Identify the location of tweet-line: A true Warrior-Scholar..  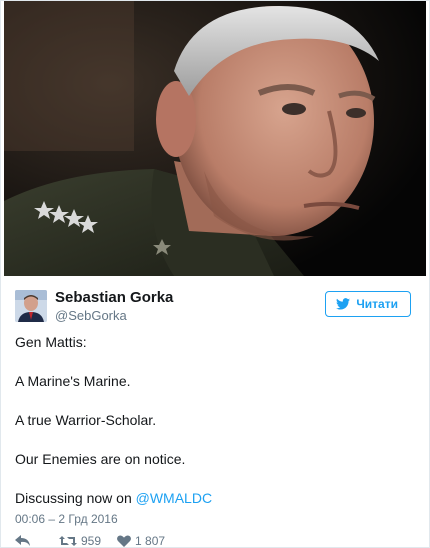
(86, 420).